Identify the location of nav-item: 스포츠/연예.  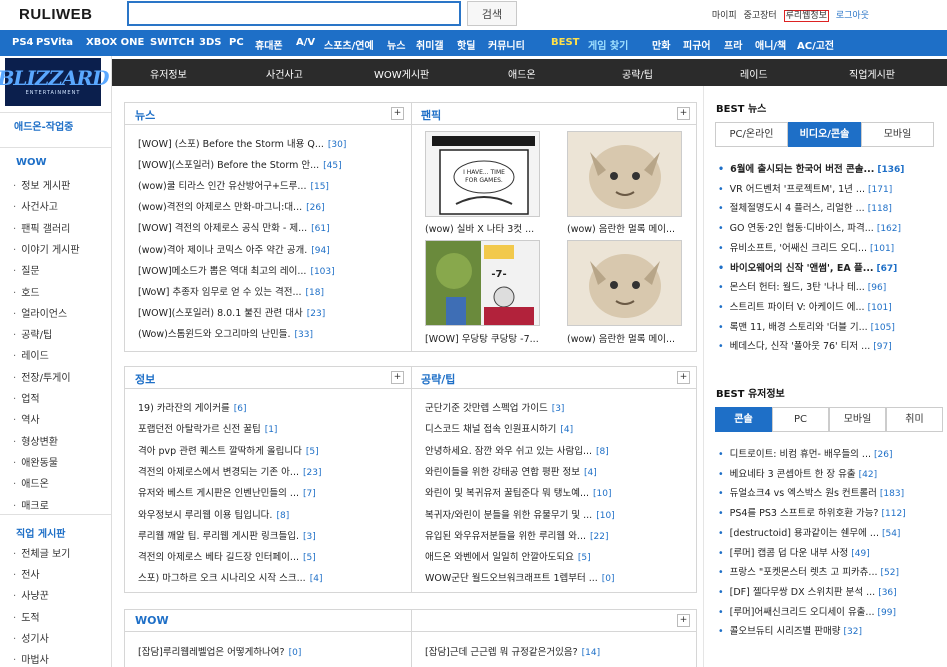
(349, 44).